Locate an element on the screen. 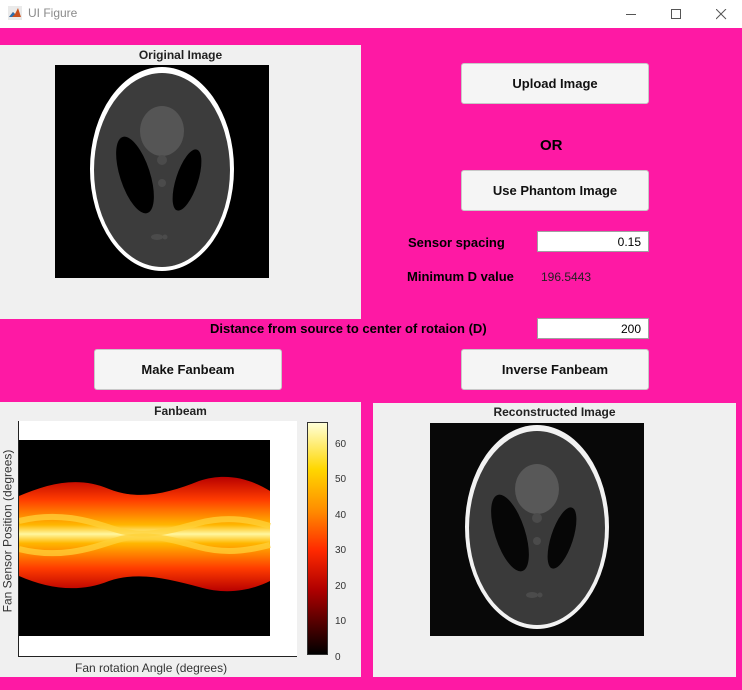 This screenshot has width=742, height=690. upload-image-button: Upload Image is located at coordinates (555, 83).